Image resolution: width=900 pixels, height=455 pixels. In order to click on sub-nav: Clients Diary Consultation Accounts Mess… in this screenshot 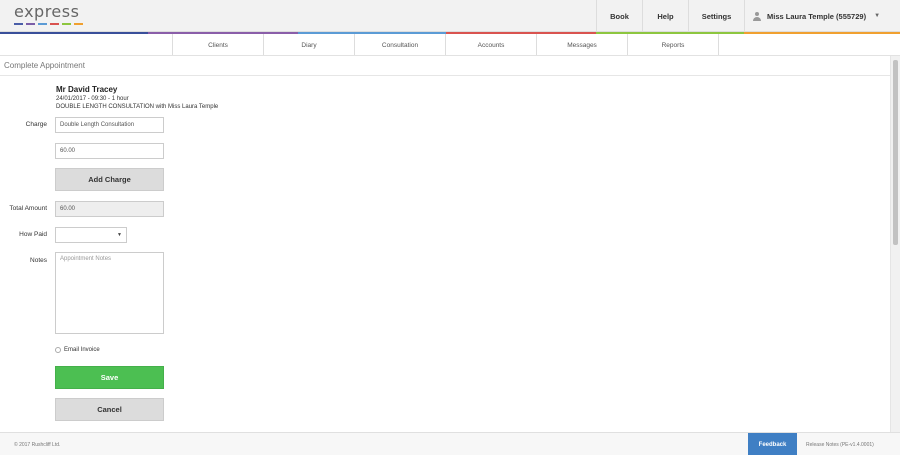, I will do `click(445, 45)`.